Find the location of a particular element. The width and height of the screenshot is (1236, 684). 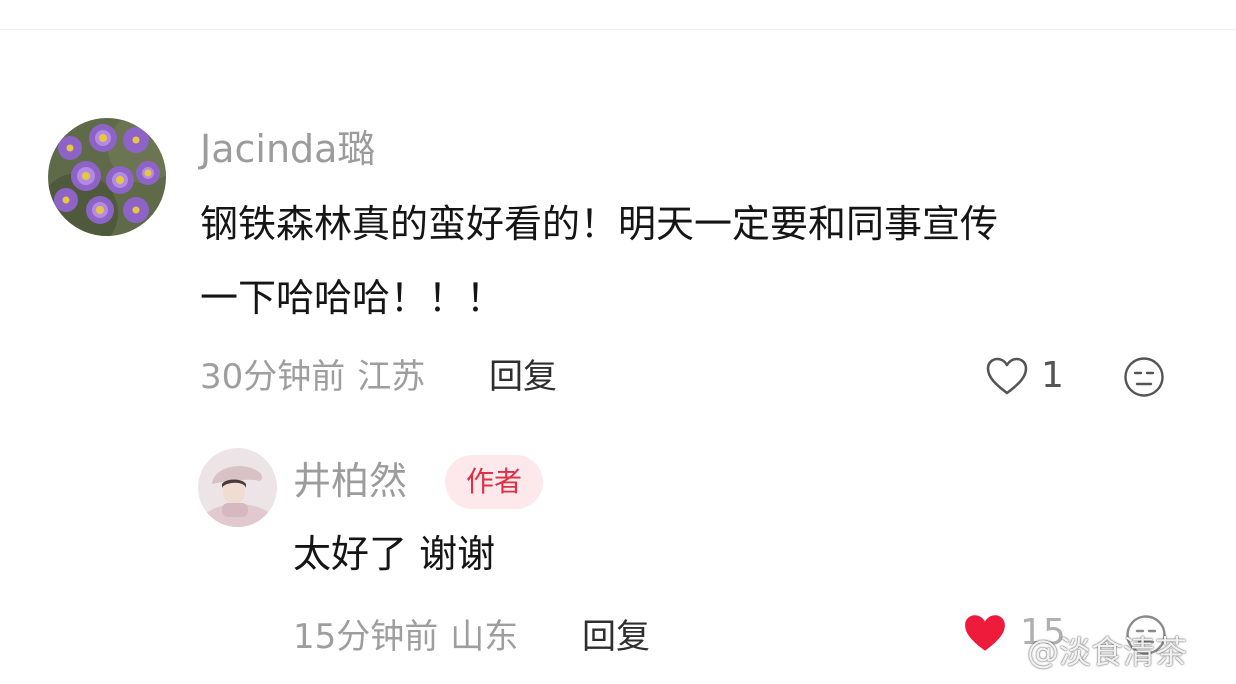

comment-meta: 30分钟前 江苏 is located at coordinates (312, 377).